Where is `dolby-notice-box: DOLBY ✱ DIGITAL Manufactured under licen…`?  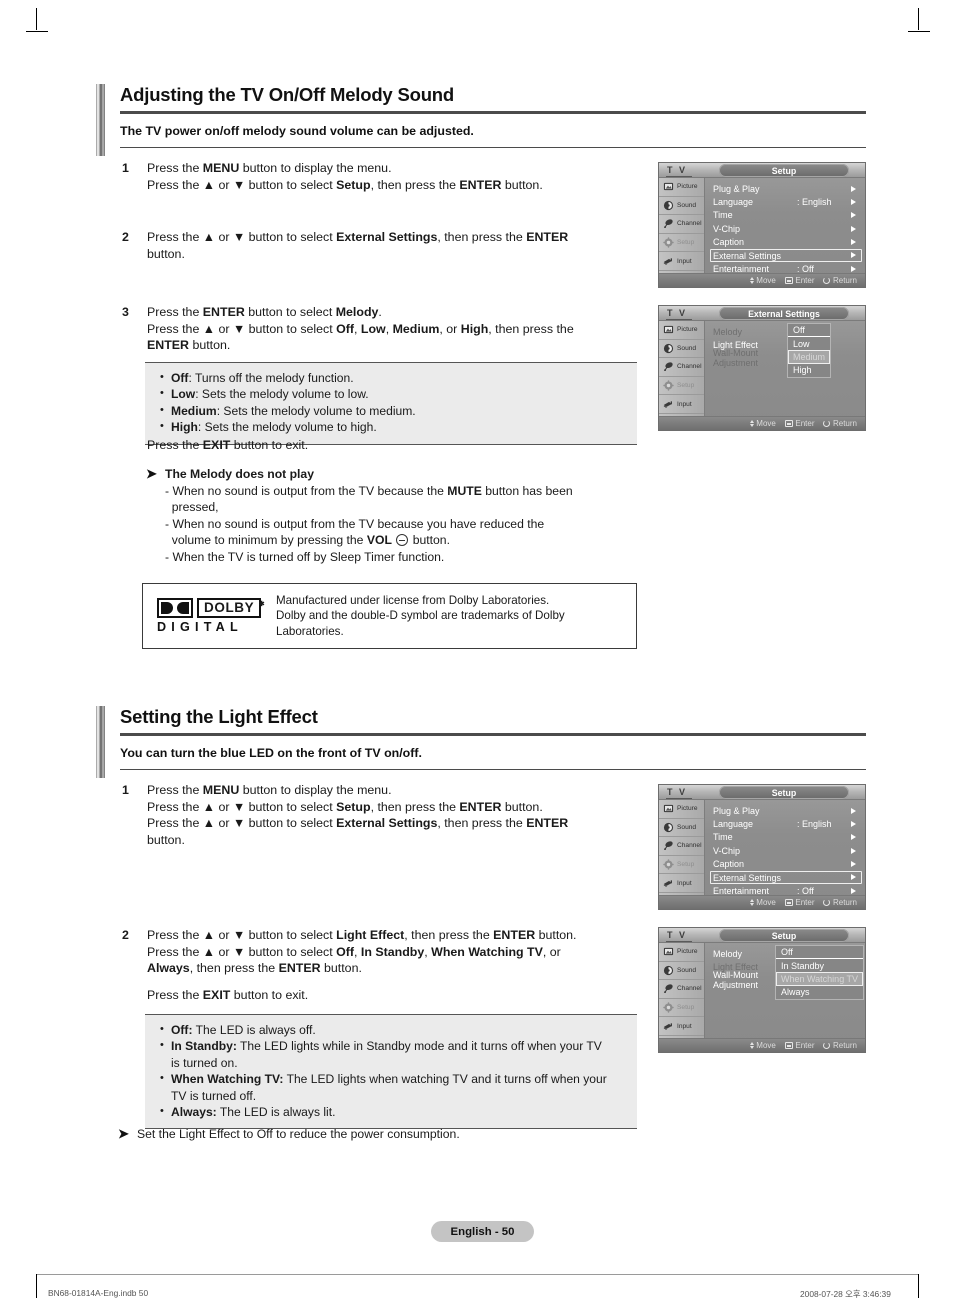
dolby-notice-box: DOLBY ✱ DIGITAL Manufactured under licen… is located at coordinates (389, 616).